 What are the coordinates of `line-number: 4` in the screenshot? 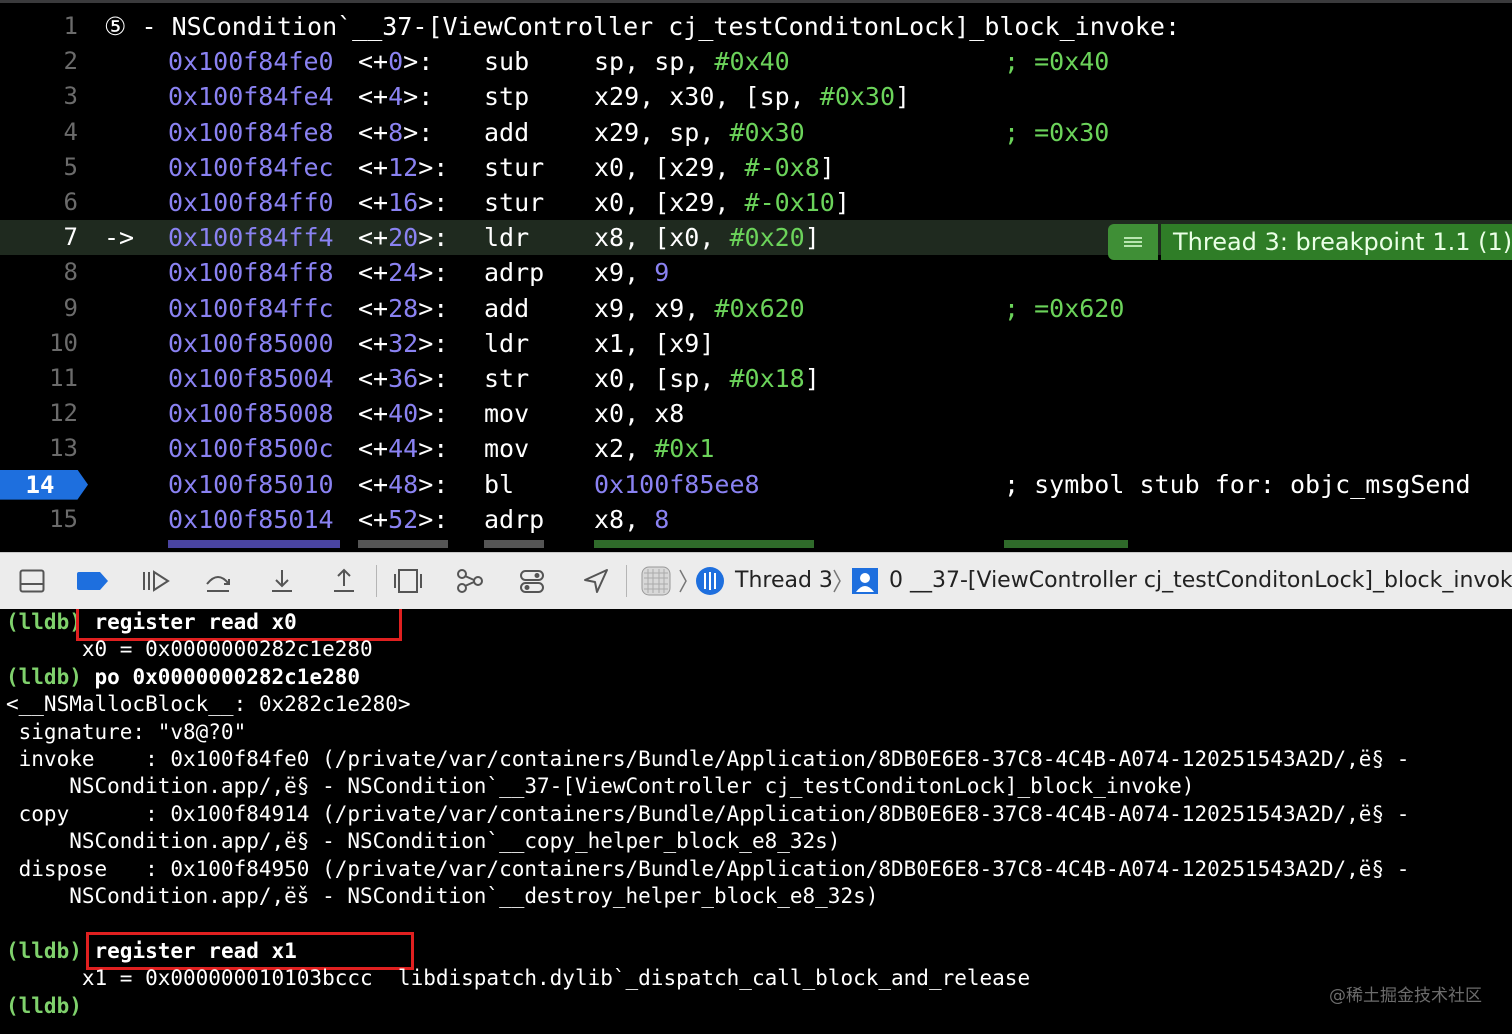 It's located at (70, 131).